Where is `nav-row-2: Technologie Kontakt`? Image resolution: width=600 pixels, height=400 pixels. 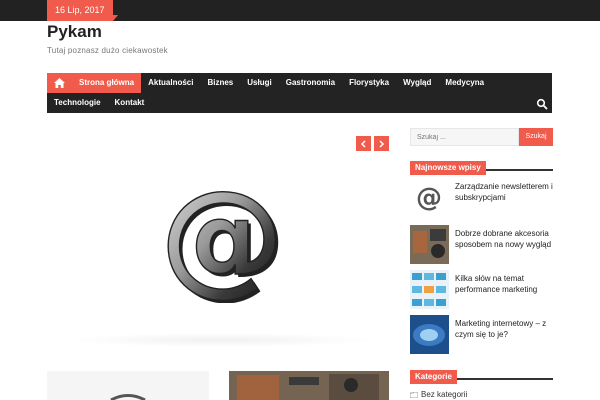 nav-row-2: Technologie Kontakt is located at coordinates (99, 103).